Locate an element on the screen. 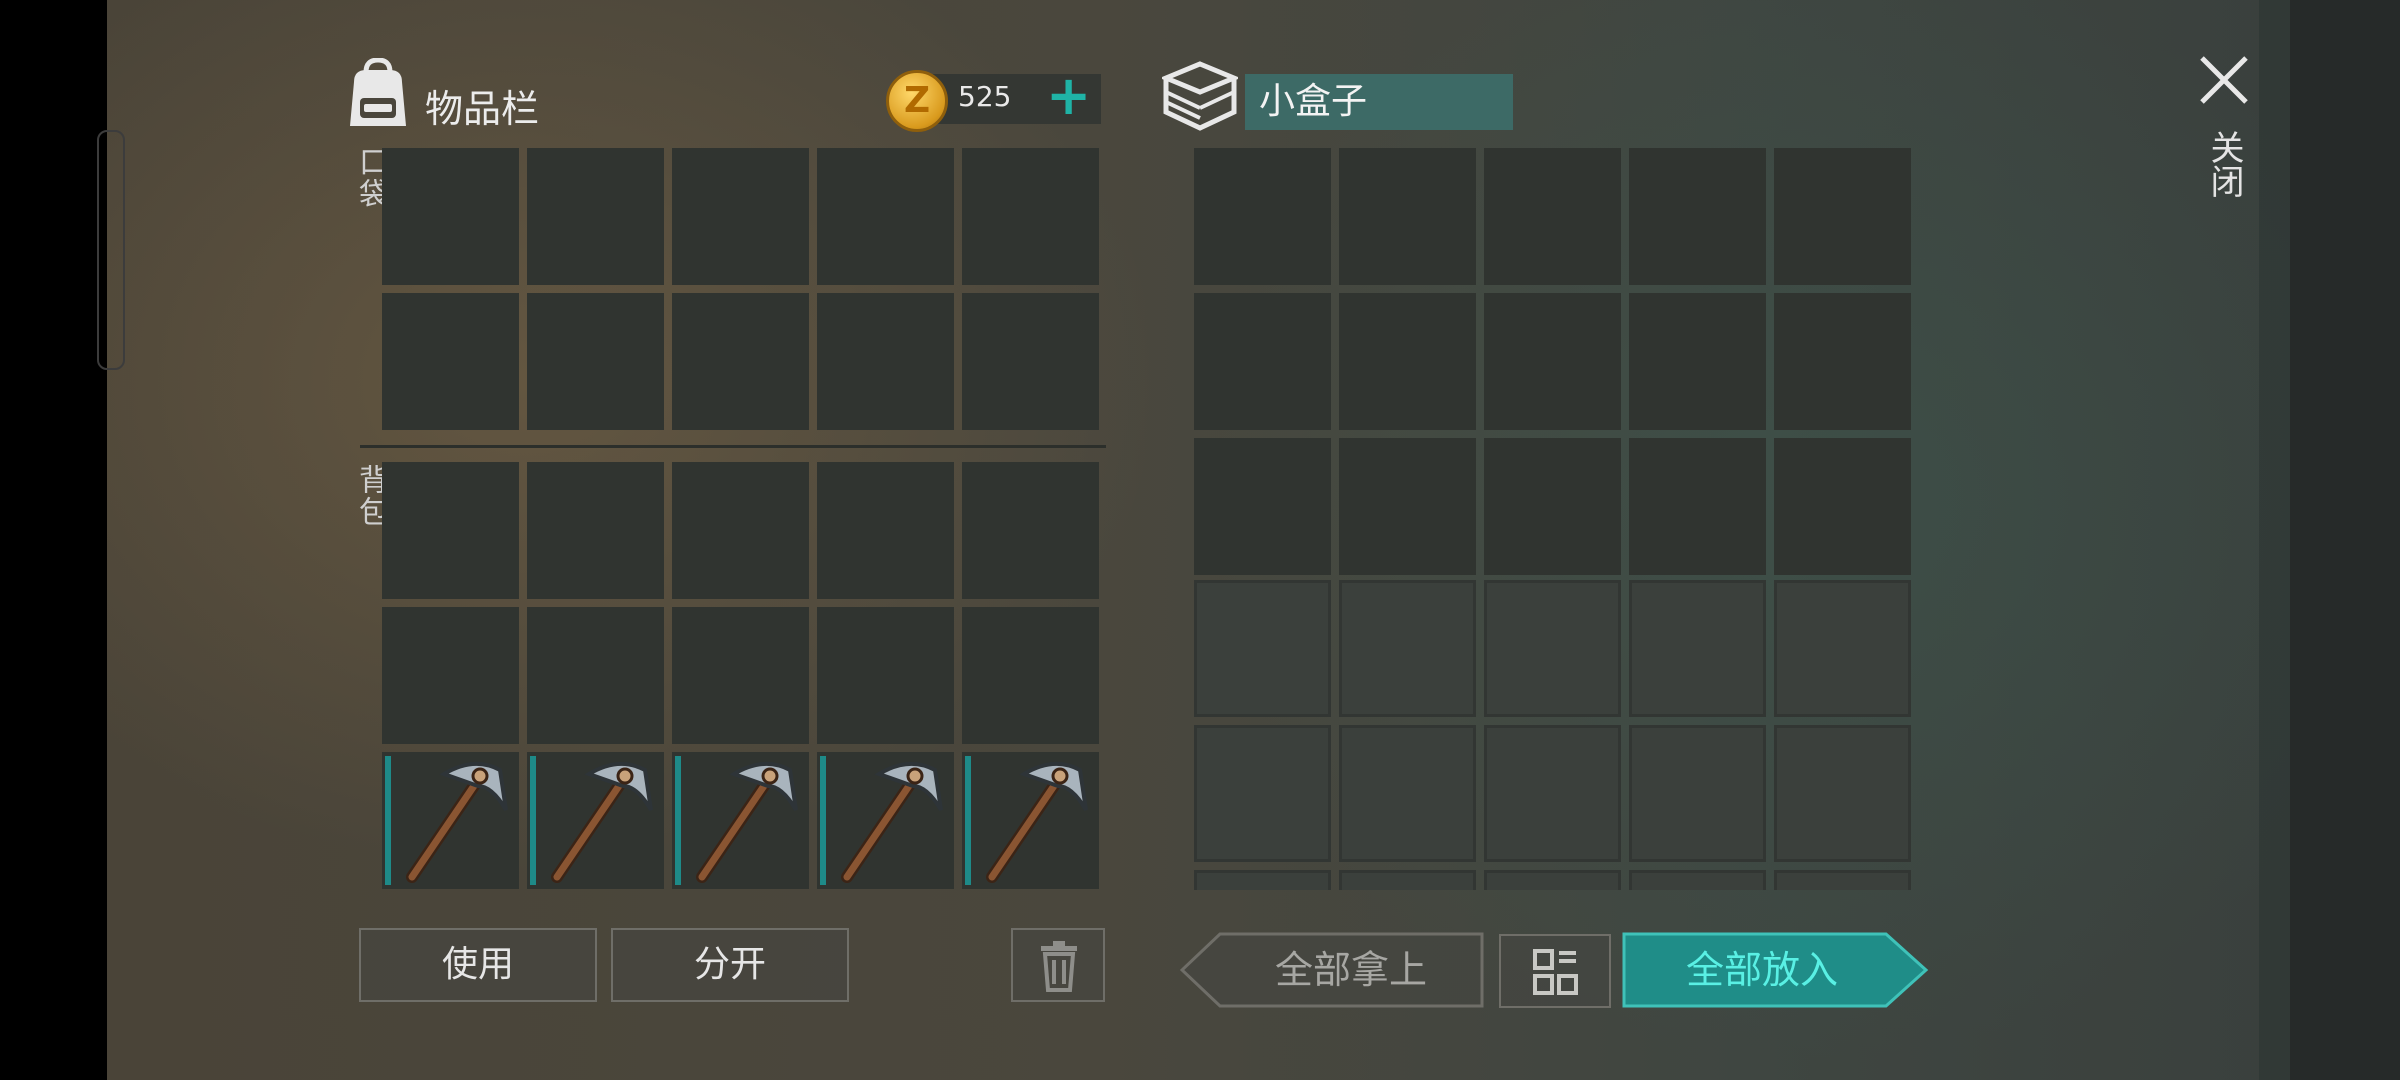 Image resolution: width=2400 pixels, height=1080 pixels. delete-button is located at coordinates (1058, 965).